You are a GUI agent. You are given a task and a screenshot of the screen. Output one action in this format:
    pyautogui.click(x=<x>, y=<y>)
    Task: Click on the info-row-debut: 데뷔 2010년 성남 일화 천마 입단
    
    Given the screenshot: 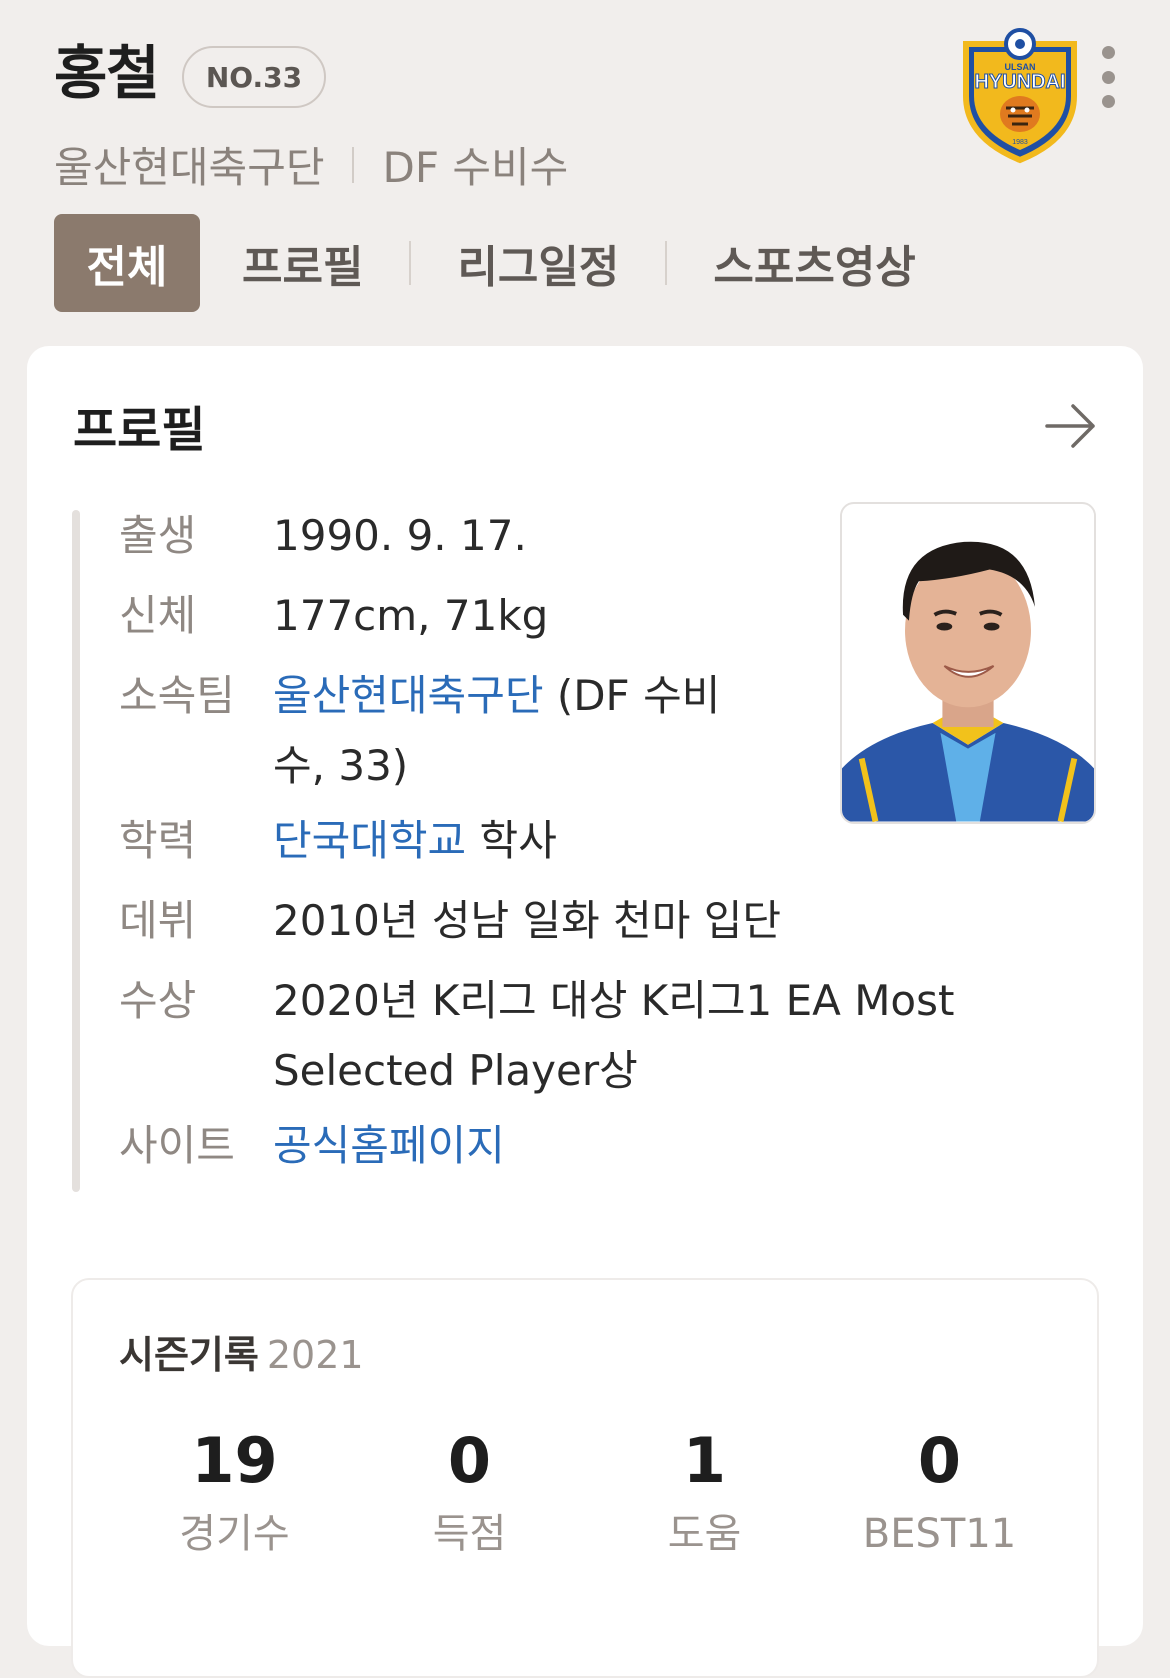 What is the action you would take?
    pyautogui.click(x=569, y=921)
    